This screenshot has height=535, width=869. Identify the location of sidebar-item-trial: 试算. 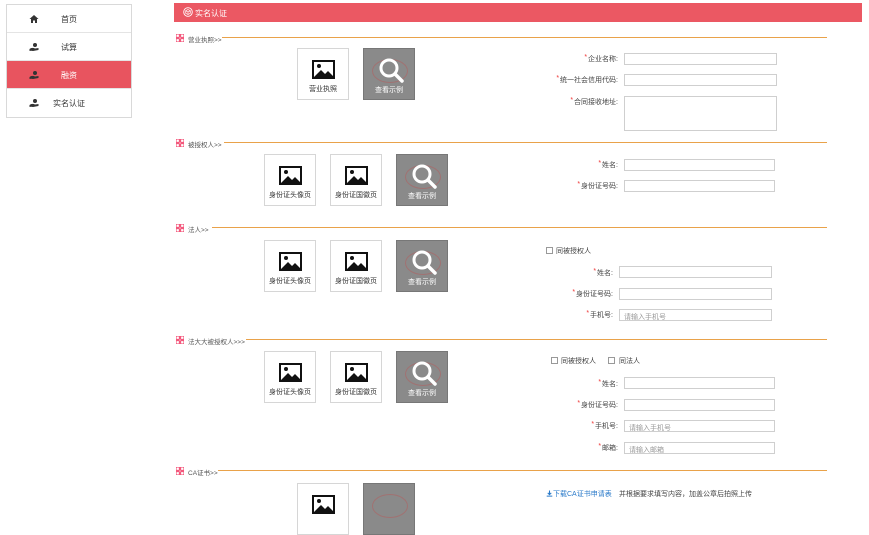
(69, 47).